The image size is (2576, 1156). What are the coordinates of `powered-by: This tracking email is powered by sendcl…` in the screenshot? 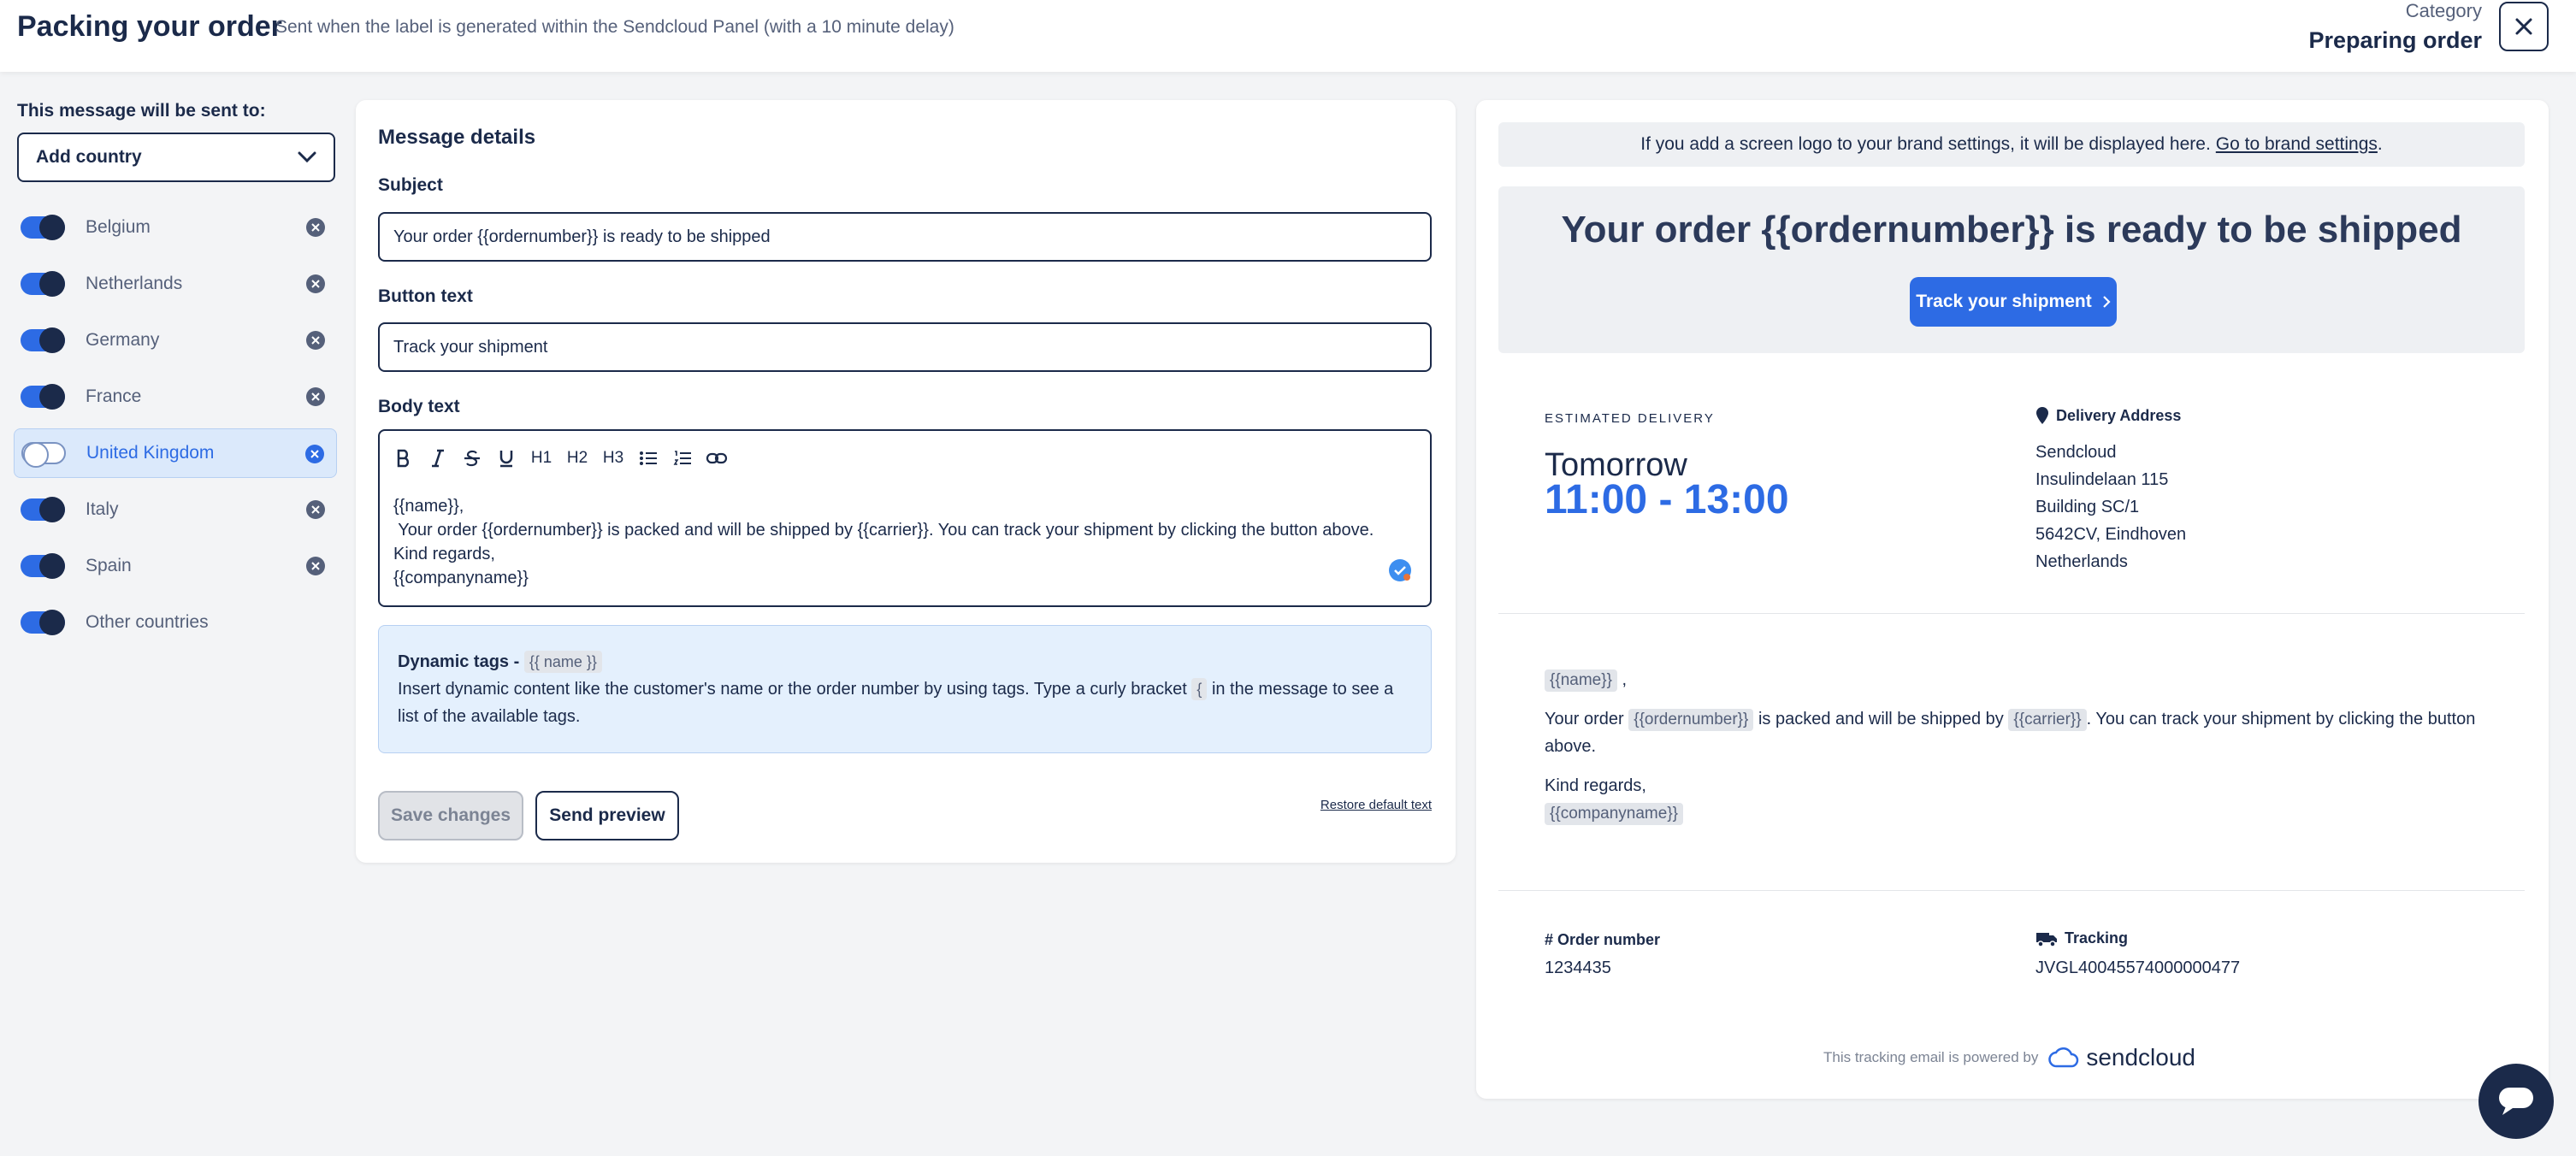 It's located at (2009, 1057).